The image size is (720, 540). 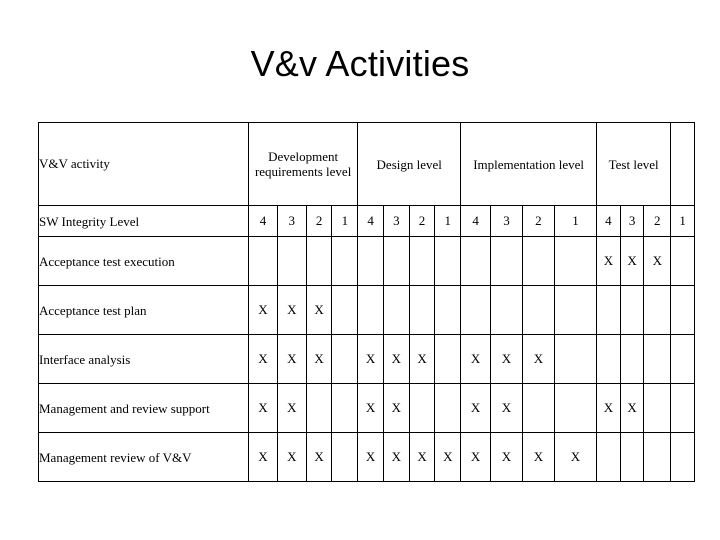 I want to click on row-label: Interface analysis, so click(x=143, y=359).